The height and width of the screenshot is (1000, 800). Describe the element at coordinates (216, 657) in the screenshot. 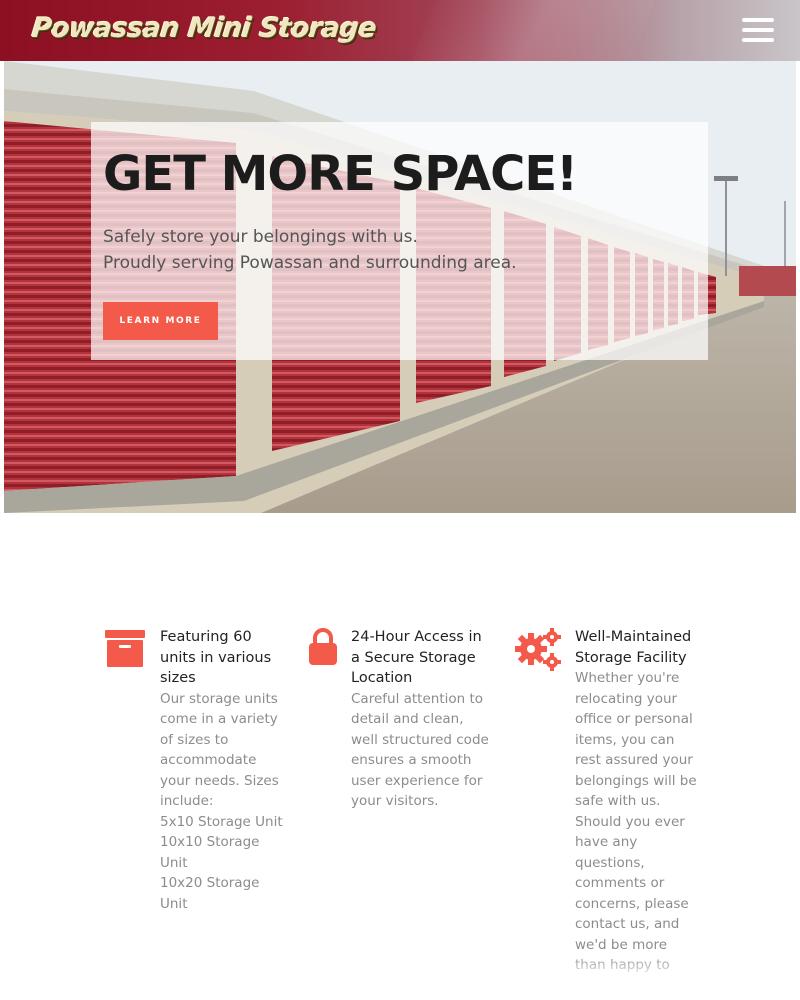

I see `feature-title: Featuring 60 units in various sizes` at that location.